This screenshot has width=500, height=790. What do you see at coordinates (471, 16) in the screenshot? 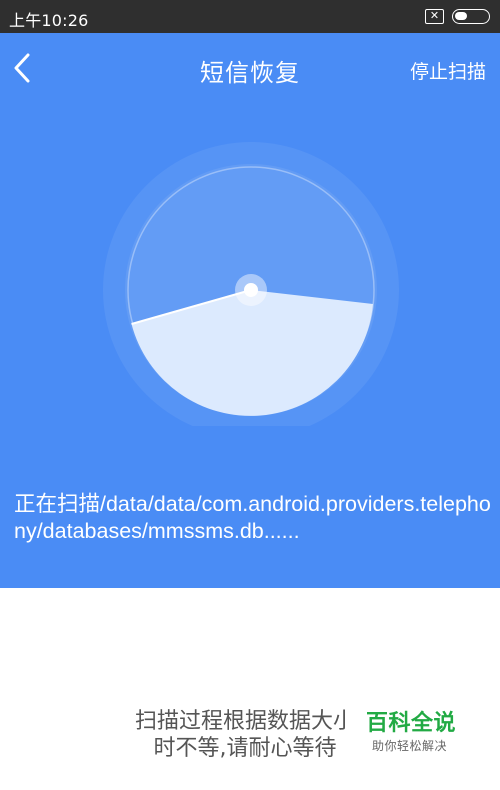
I see `battery-icon` at bounding box center [471, 16].